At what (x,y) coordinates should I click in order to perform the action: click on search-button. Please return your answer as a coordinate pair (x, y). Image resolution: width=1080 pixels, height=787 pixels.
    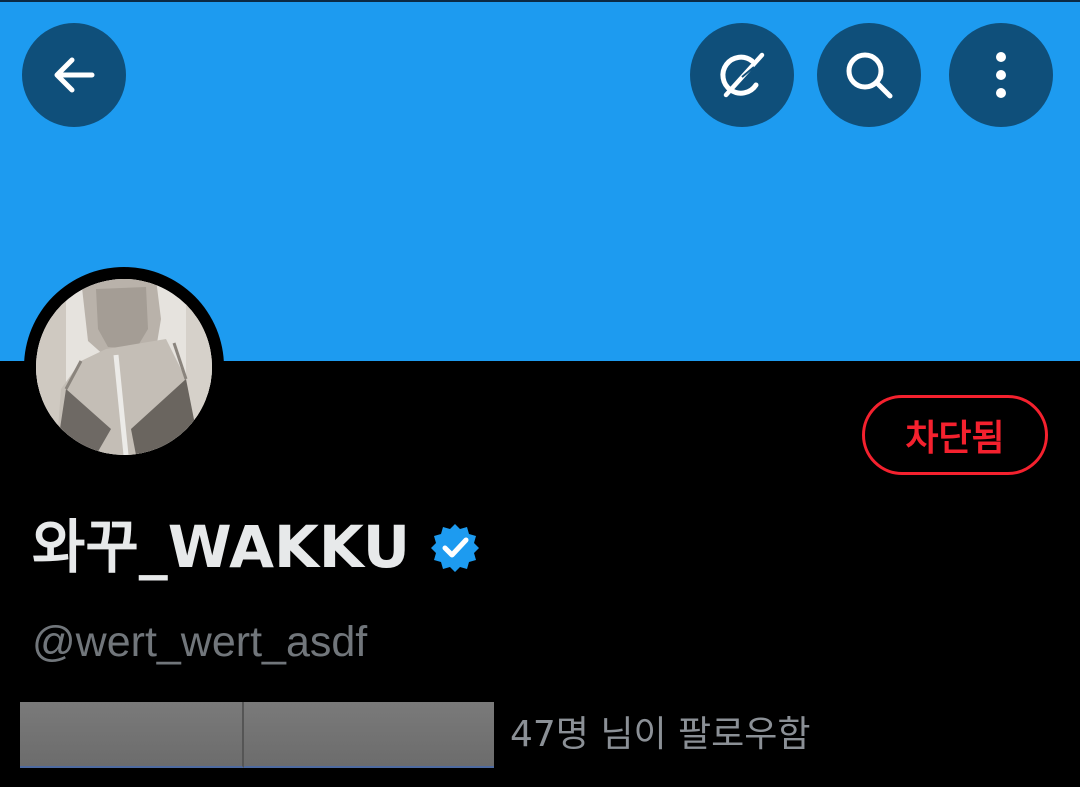
    Looking at the image, I should click on (869, 75).